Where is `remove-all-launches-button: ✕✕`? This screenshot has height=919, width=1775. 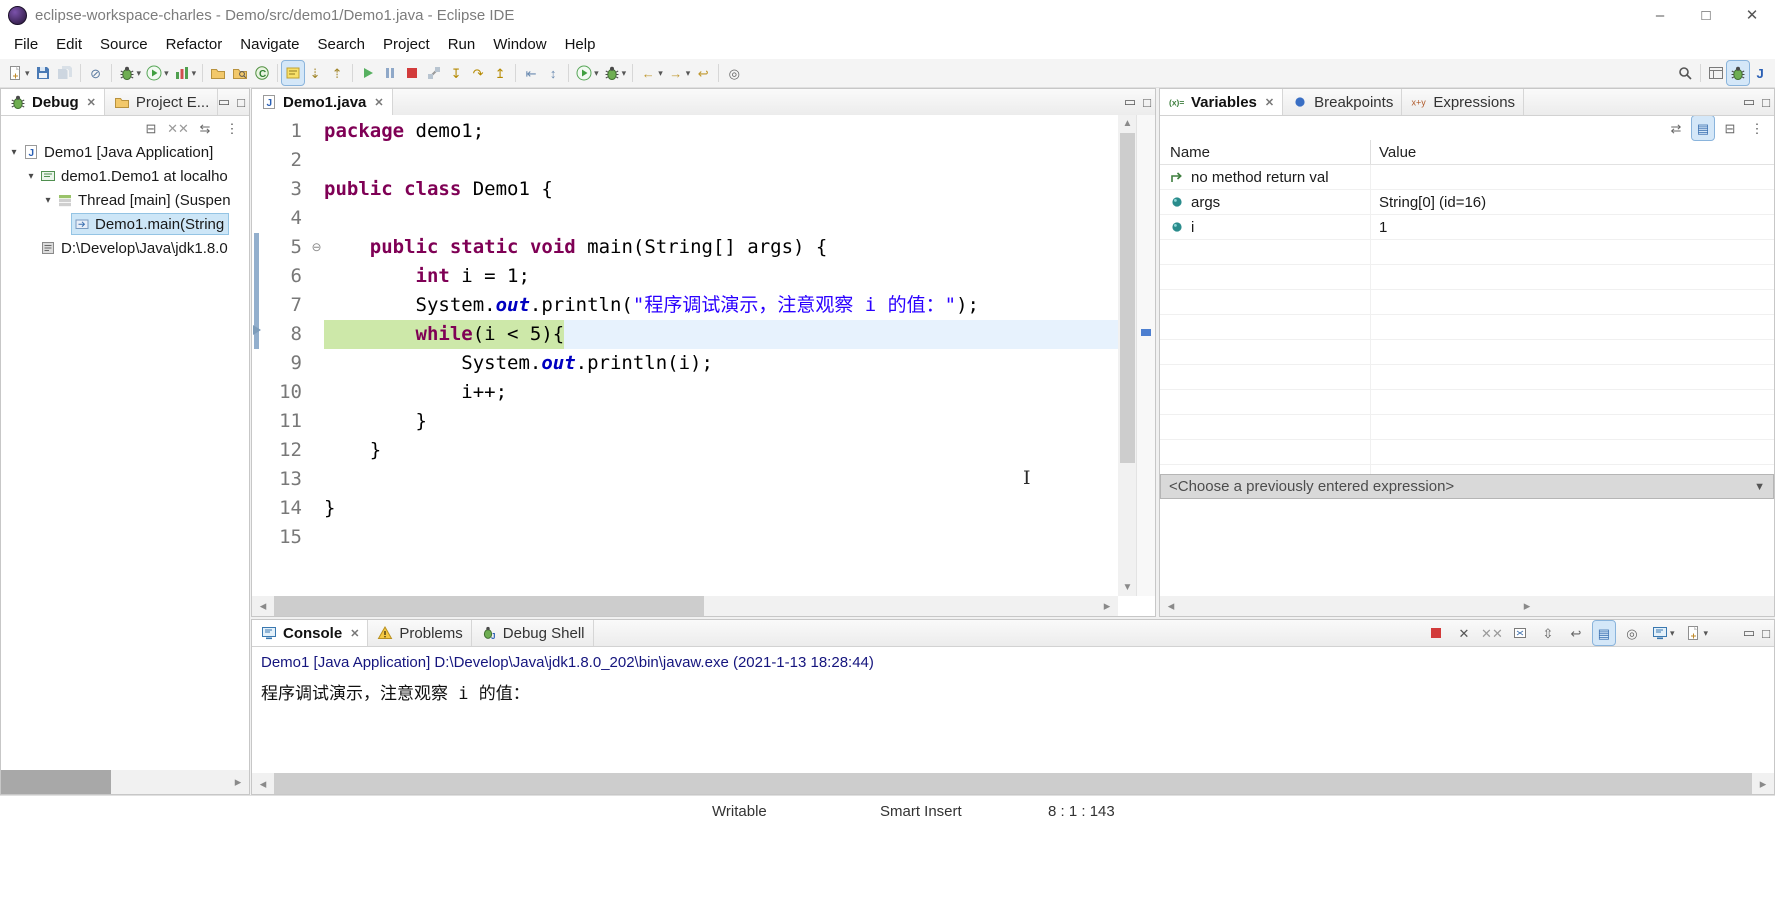
remove-all-launches-button: ✕✕ is located at coordinates (1492, 633).